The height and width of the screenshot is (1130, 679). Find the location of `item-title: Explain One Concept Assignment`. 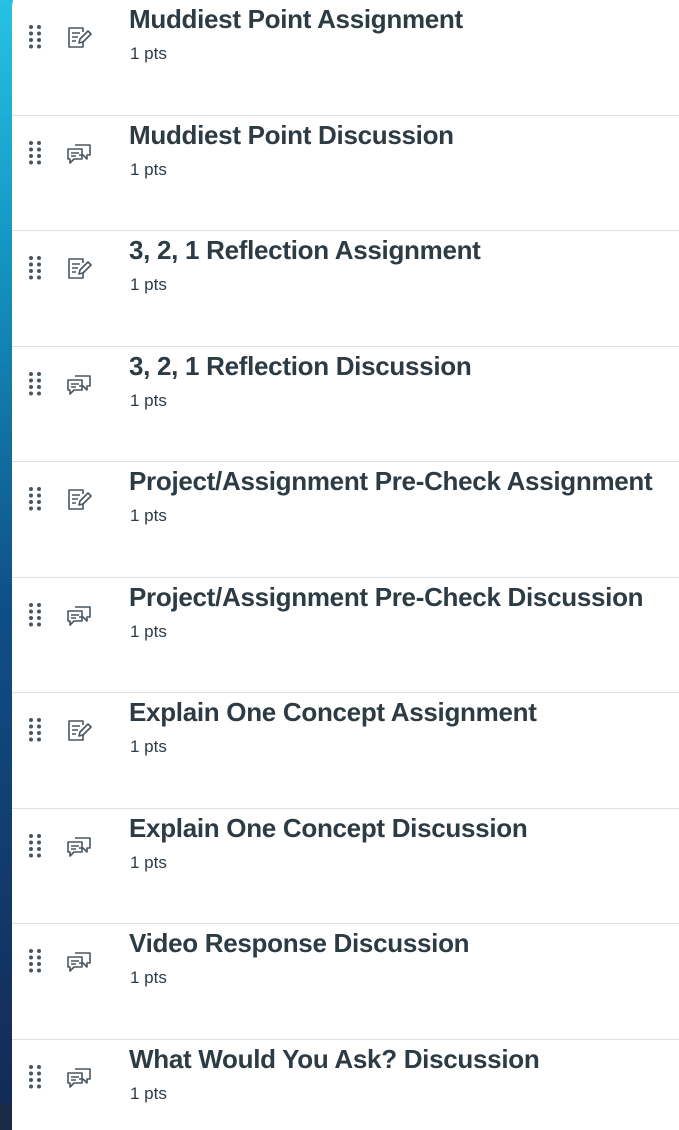

item-title: Explain One Concept Assignment is located at coordinates (333, 712).